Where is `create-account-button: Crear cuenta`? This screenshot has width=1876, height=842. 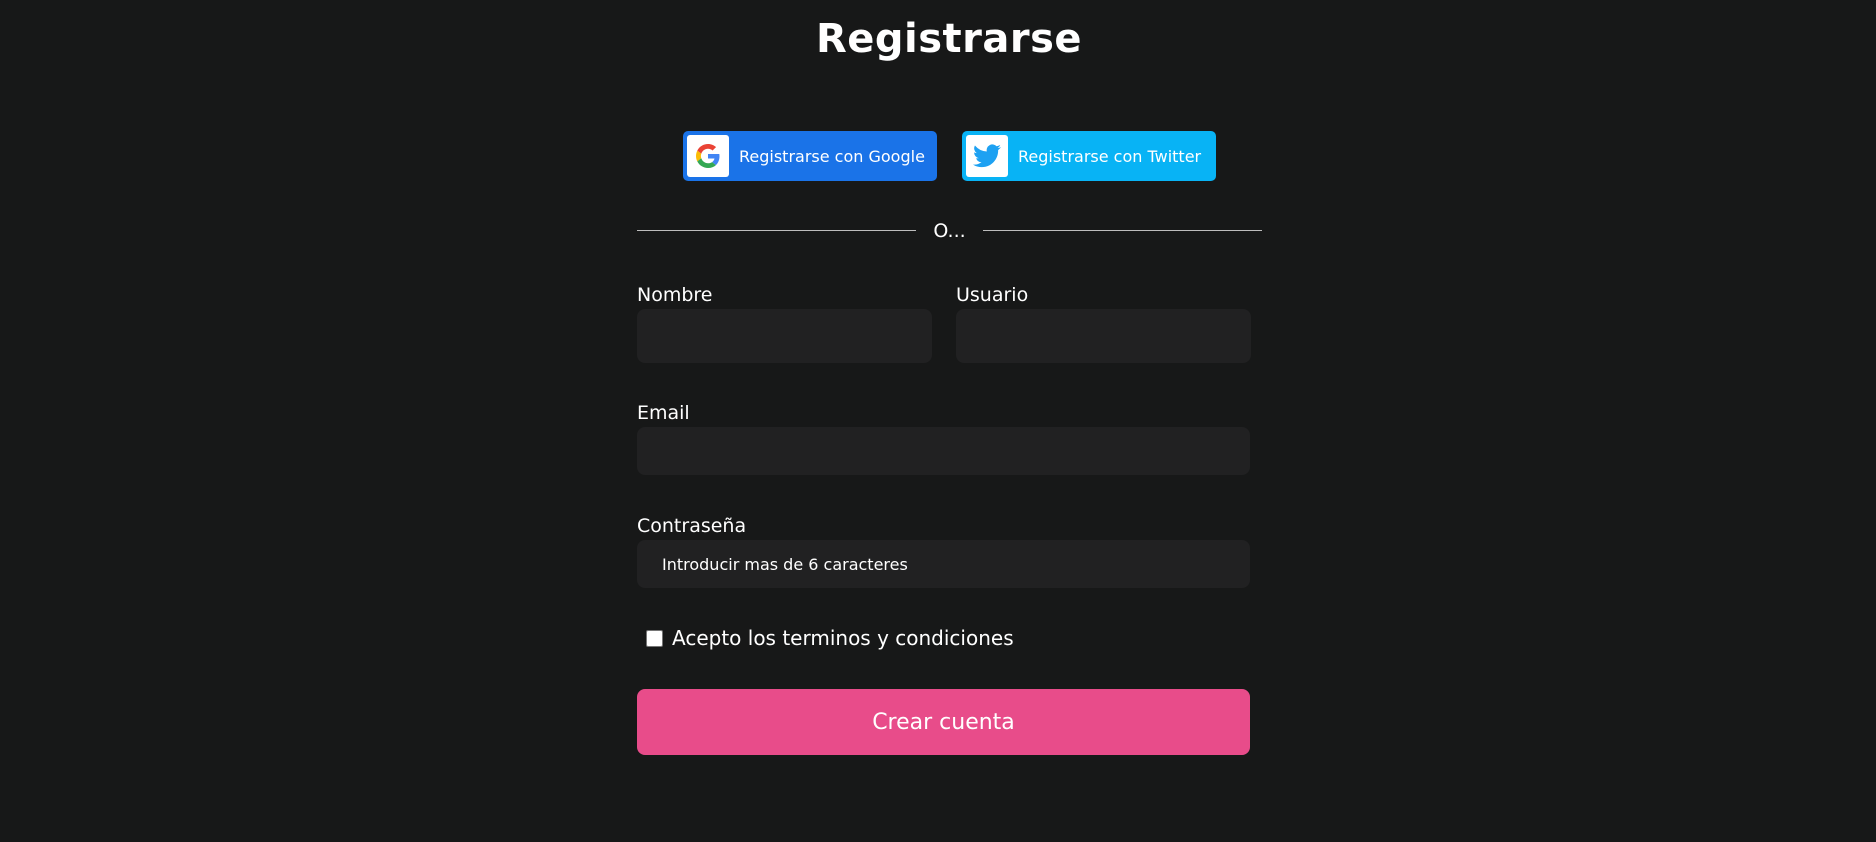 create-account-button: Crear cuenta is located at coordinates (943, 722).